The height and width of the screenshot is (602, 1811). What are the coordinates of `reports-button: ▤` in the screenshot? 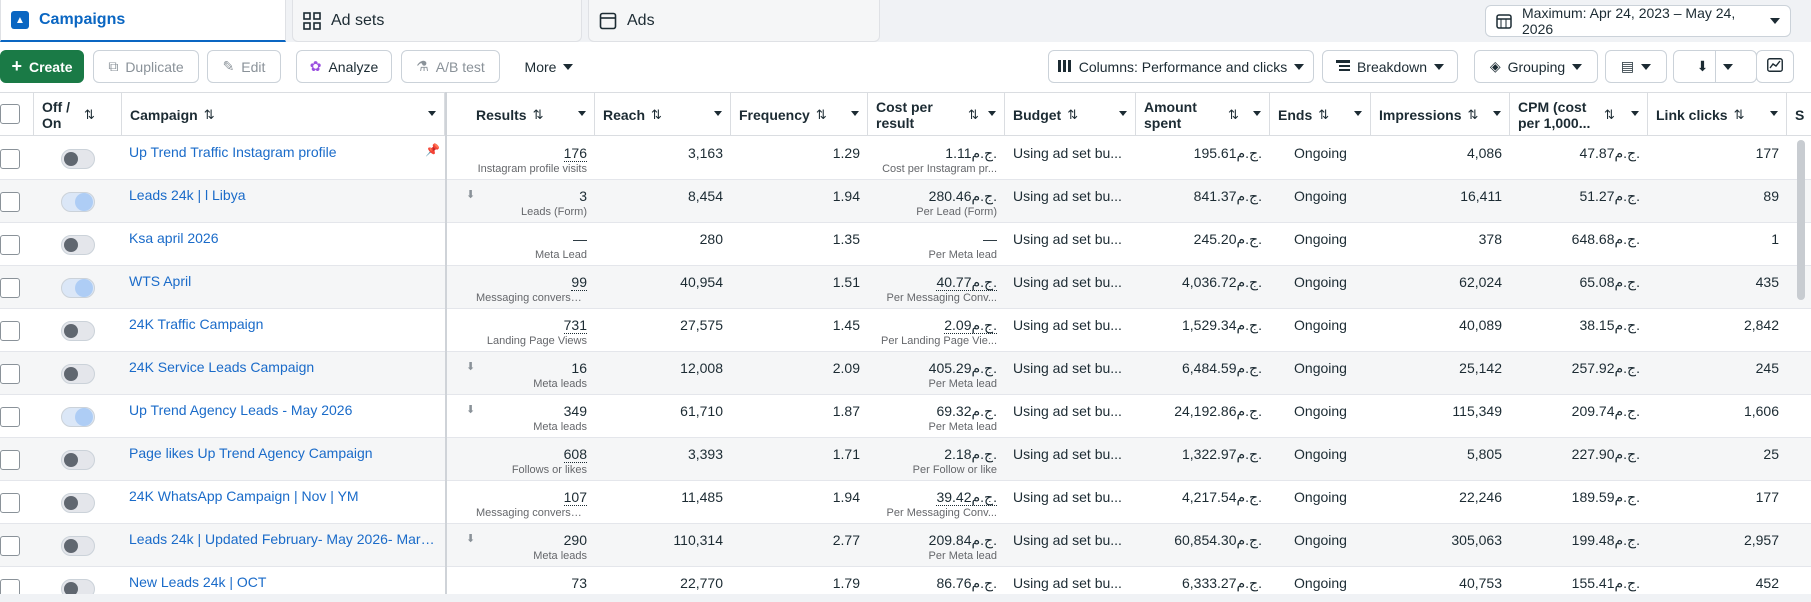 It's located at (1636, 66).